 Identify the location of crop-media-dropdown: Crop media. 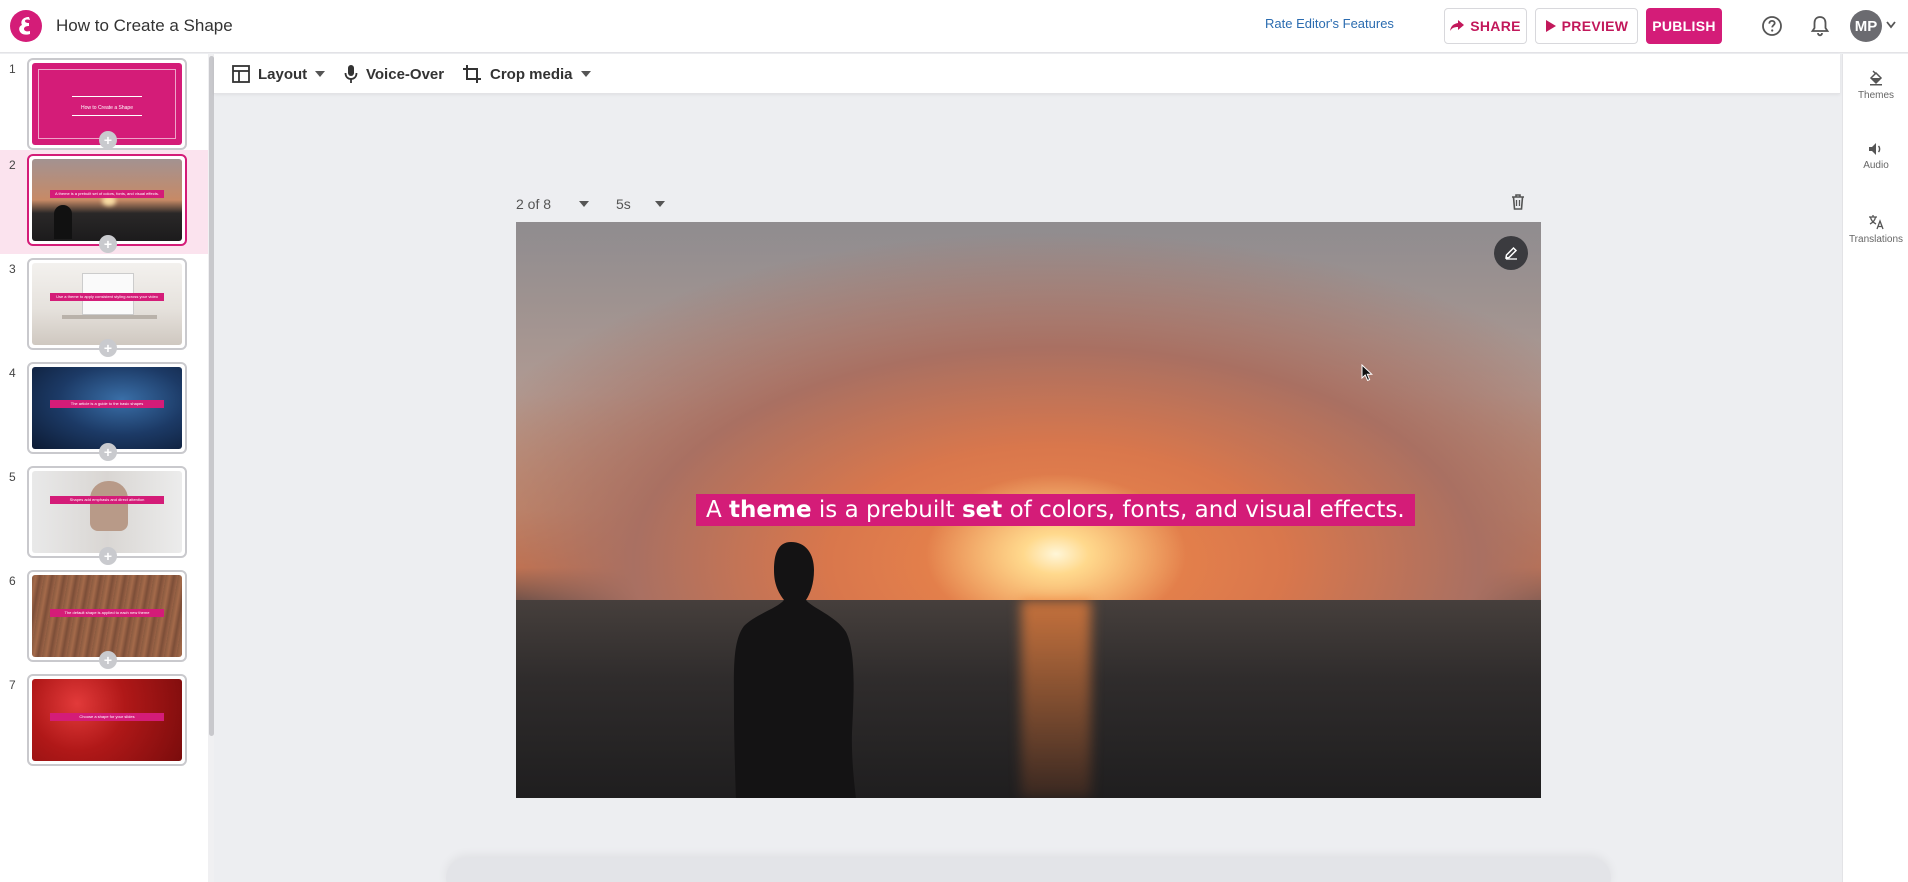
(526, 74).